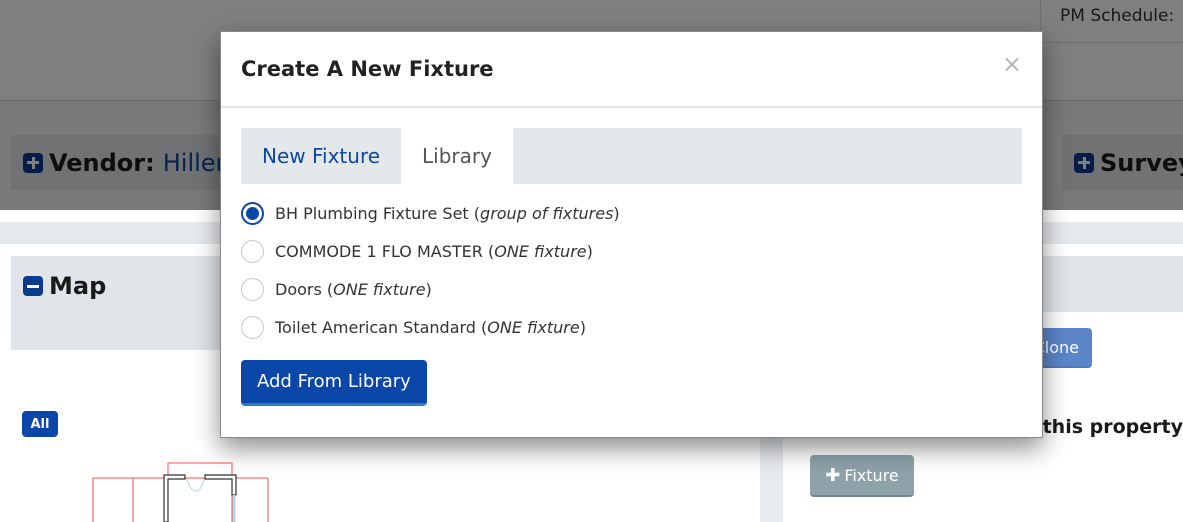 This screenshot has height=522, width=1183. I want to click on library-option: COMMODE 1 FLO MASTER (ONE fixture), so click(631, 251).